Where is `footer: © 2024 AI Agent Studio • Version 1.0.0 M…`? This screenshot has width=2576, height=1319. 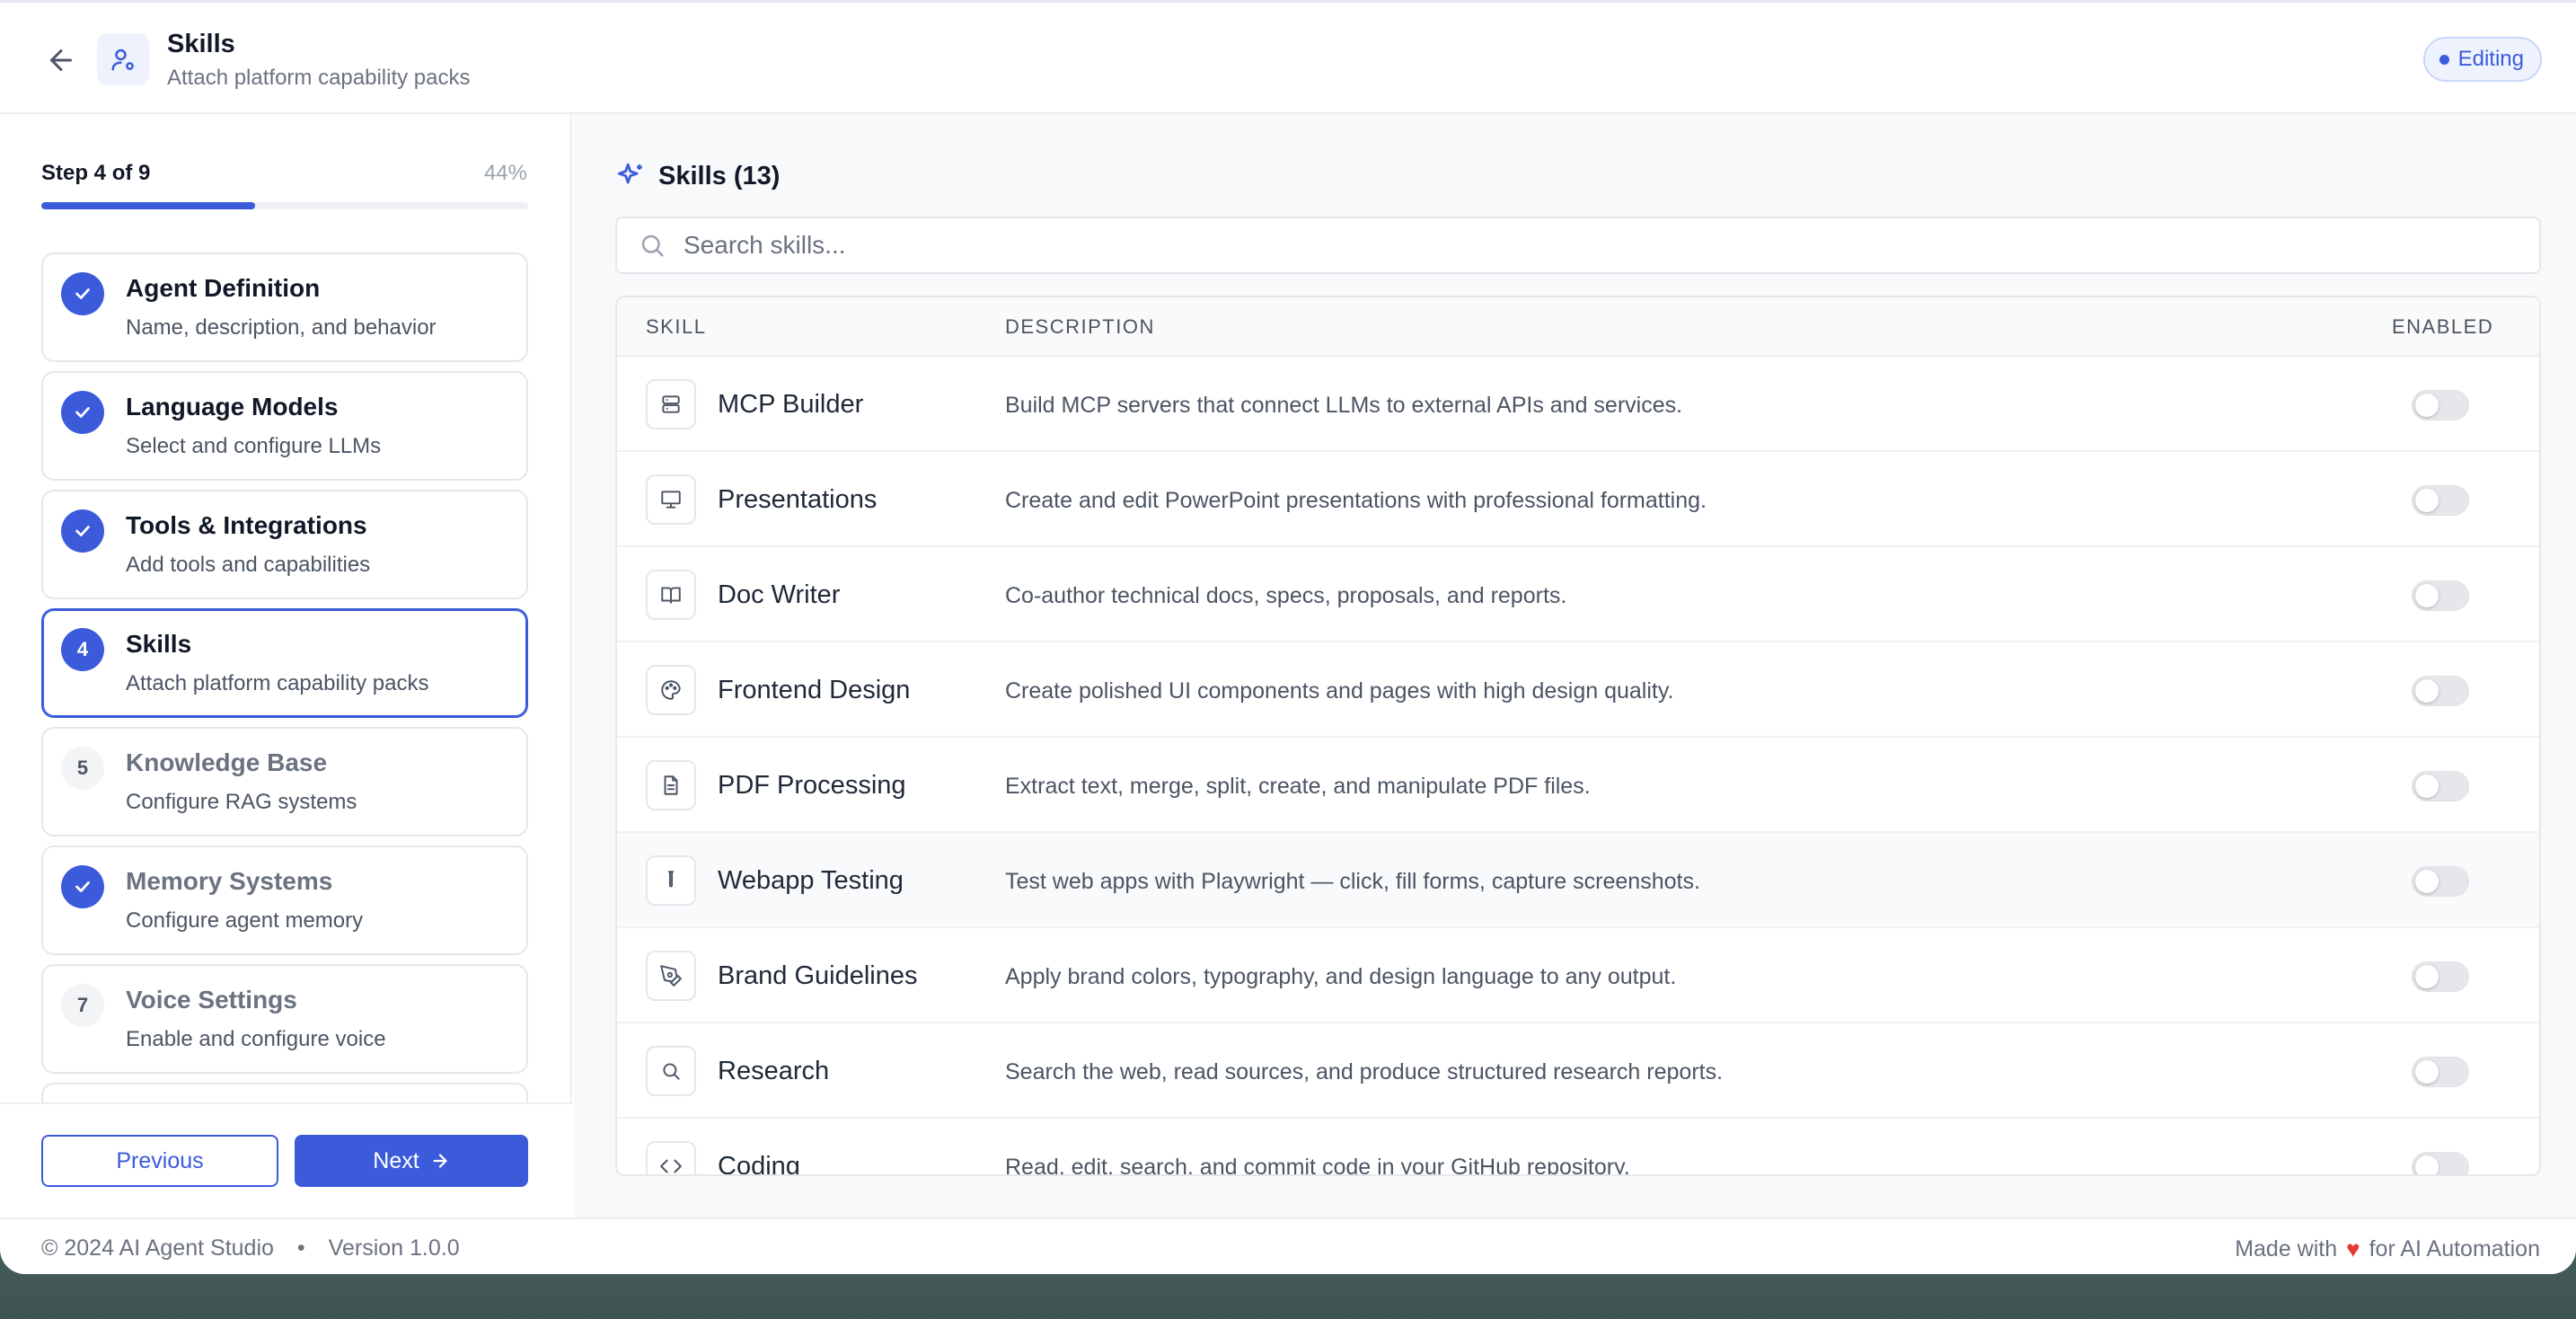 footer: © 2024 AI Agent Studio • Version 1.0.0 M… is located at coordinates (1288, 1245).